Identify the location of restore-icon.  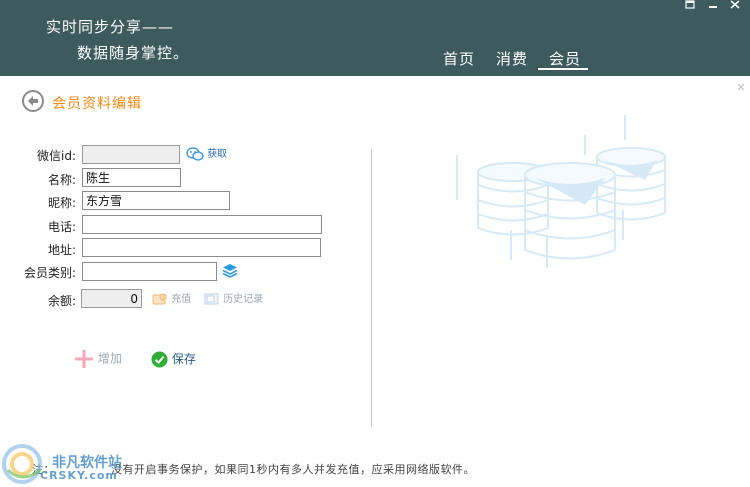
(690, 5).